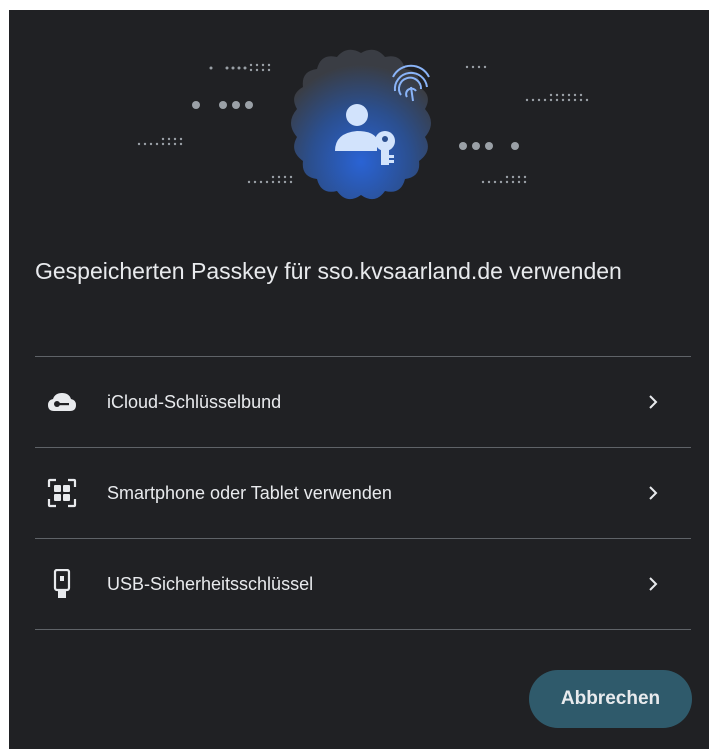 The height and width of the screenshot is (749, 716). What do you see at coordinates (194, 401) in the screenshot?
I see `option-label: iCloud-Schlüsselbund` at bounding box center [194, 401].